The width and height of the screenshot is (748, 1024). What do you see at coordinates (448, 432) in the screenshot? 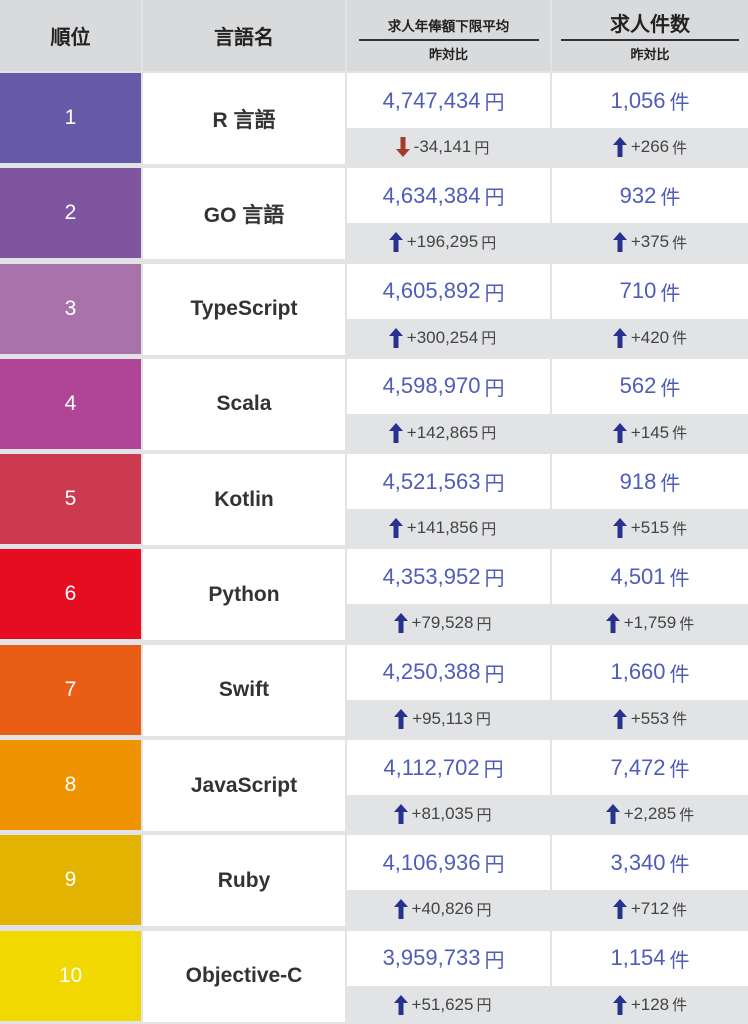
I see `salary-delta-cell: +142,865 円` at bounding box center [448, 432].